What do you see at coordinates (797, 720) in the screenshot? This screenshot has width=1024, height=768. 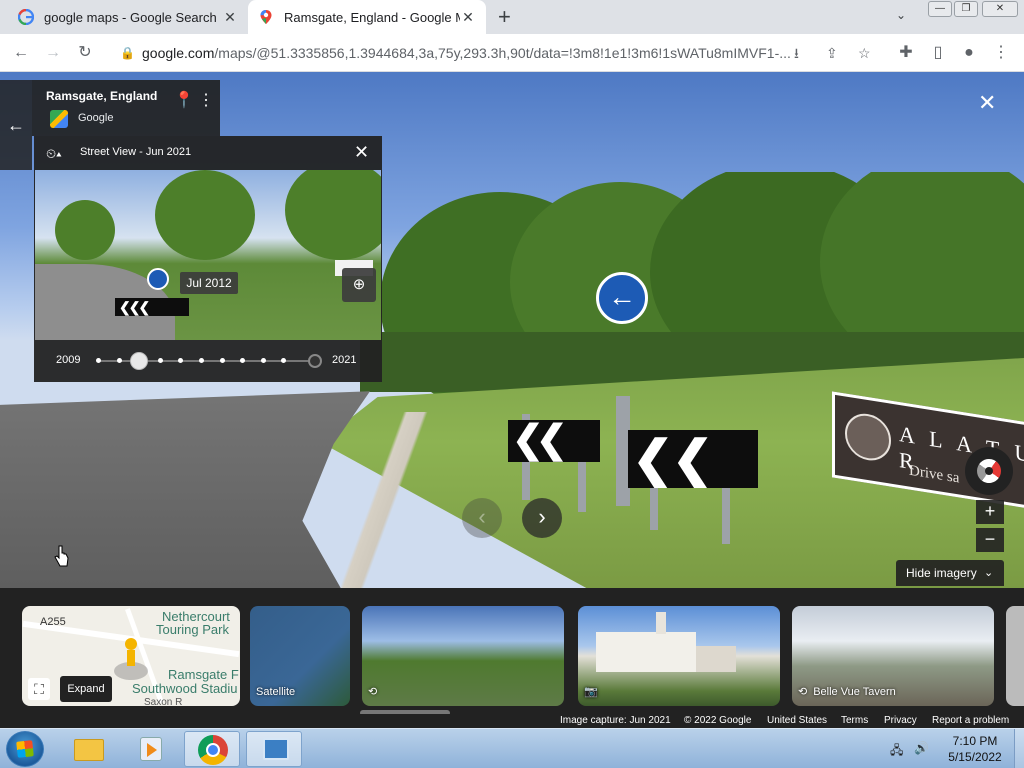 I see `region-link: United States` at bounding box center [797, 720].